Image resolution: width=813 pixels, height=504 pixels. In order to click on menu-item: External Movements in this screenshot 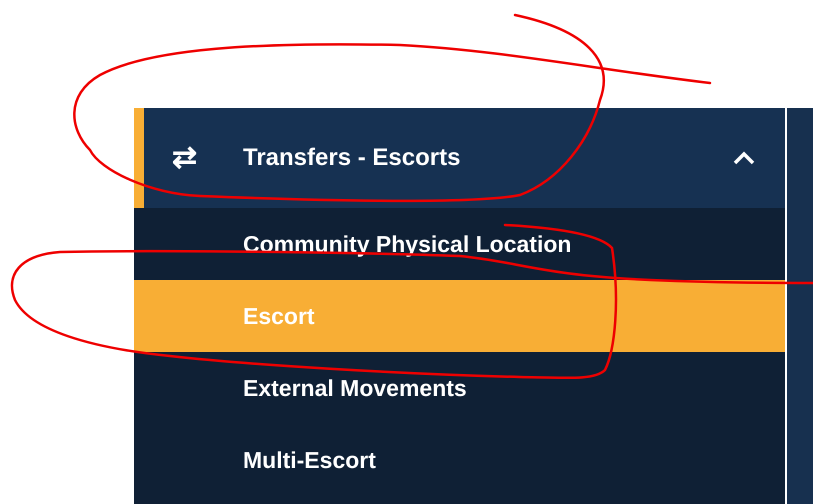, I will do `click(459, 388)`.